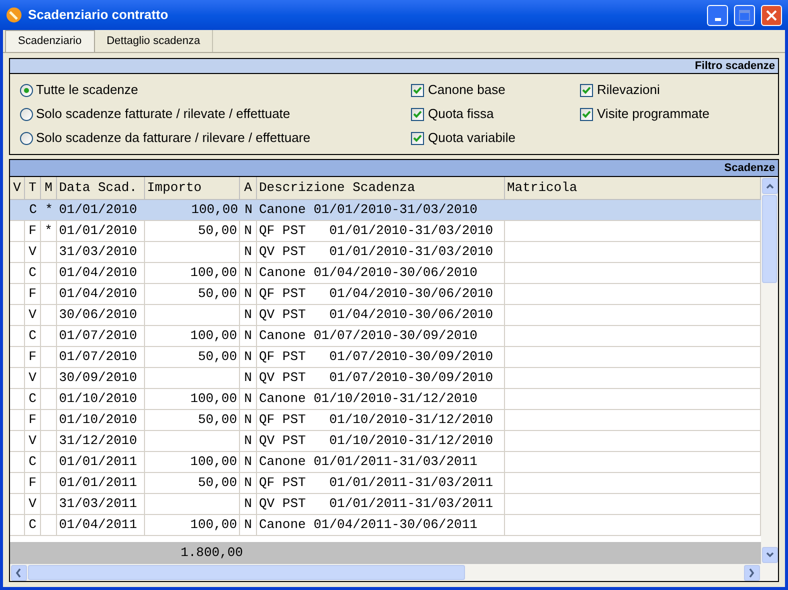 This screenshot has height=590, width=788. Describe the element at coordinates (385, 294) in the screenshot. I see `table-row: F 01/04/2010 50,00 N QF PST 01/04/2010-30/06/2010` at that location.